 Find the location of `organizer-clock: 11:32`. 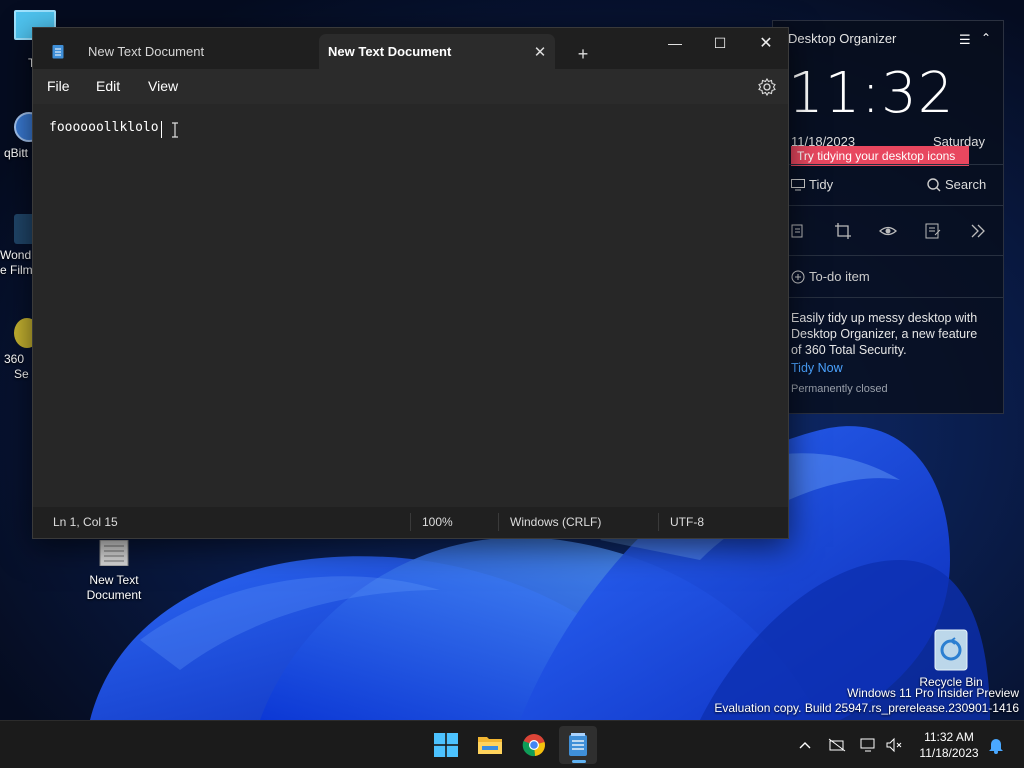

organizer-clock: 11:32 is located at coordinates (871, 93).